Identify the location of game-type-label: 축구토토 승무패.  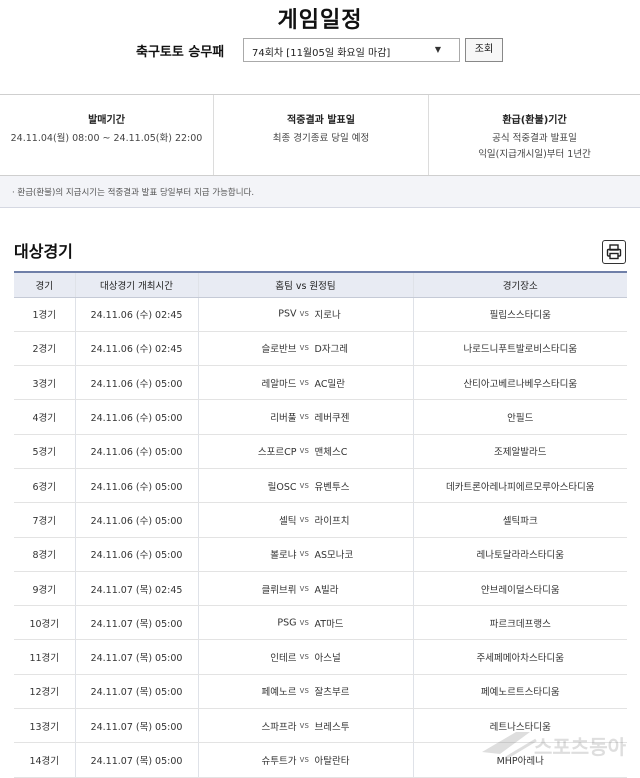
(180, 52).